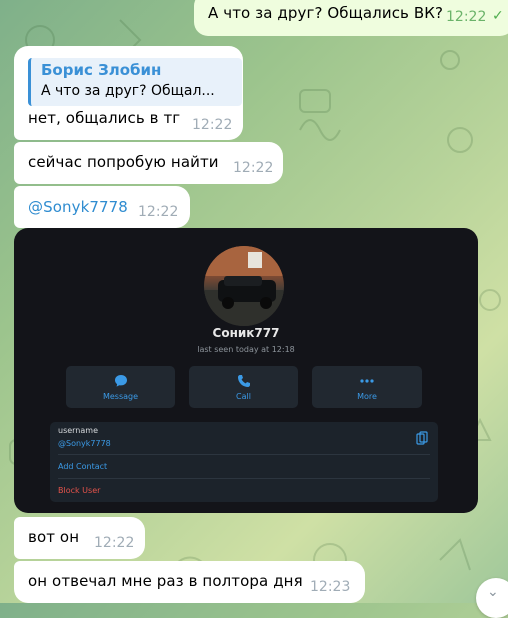 The height and width of the screenshot is (618, 508). Describe the element at coordinates (84, 443) in the screenshot. I see `username-value: @Sonyk7778` at that location.